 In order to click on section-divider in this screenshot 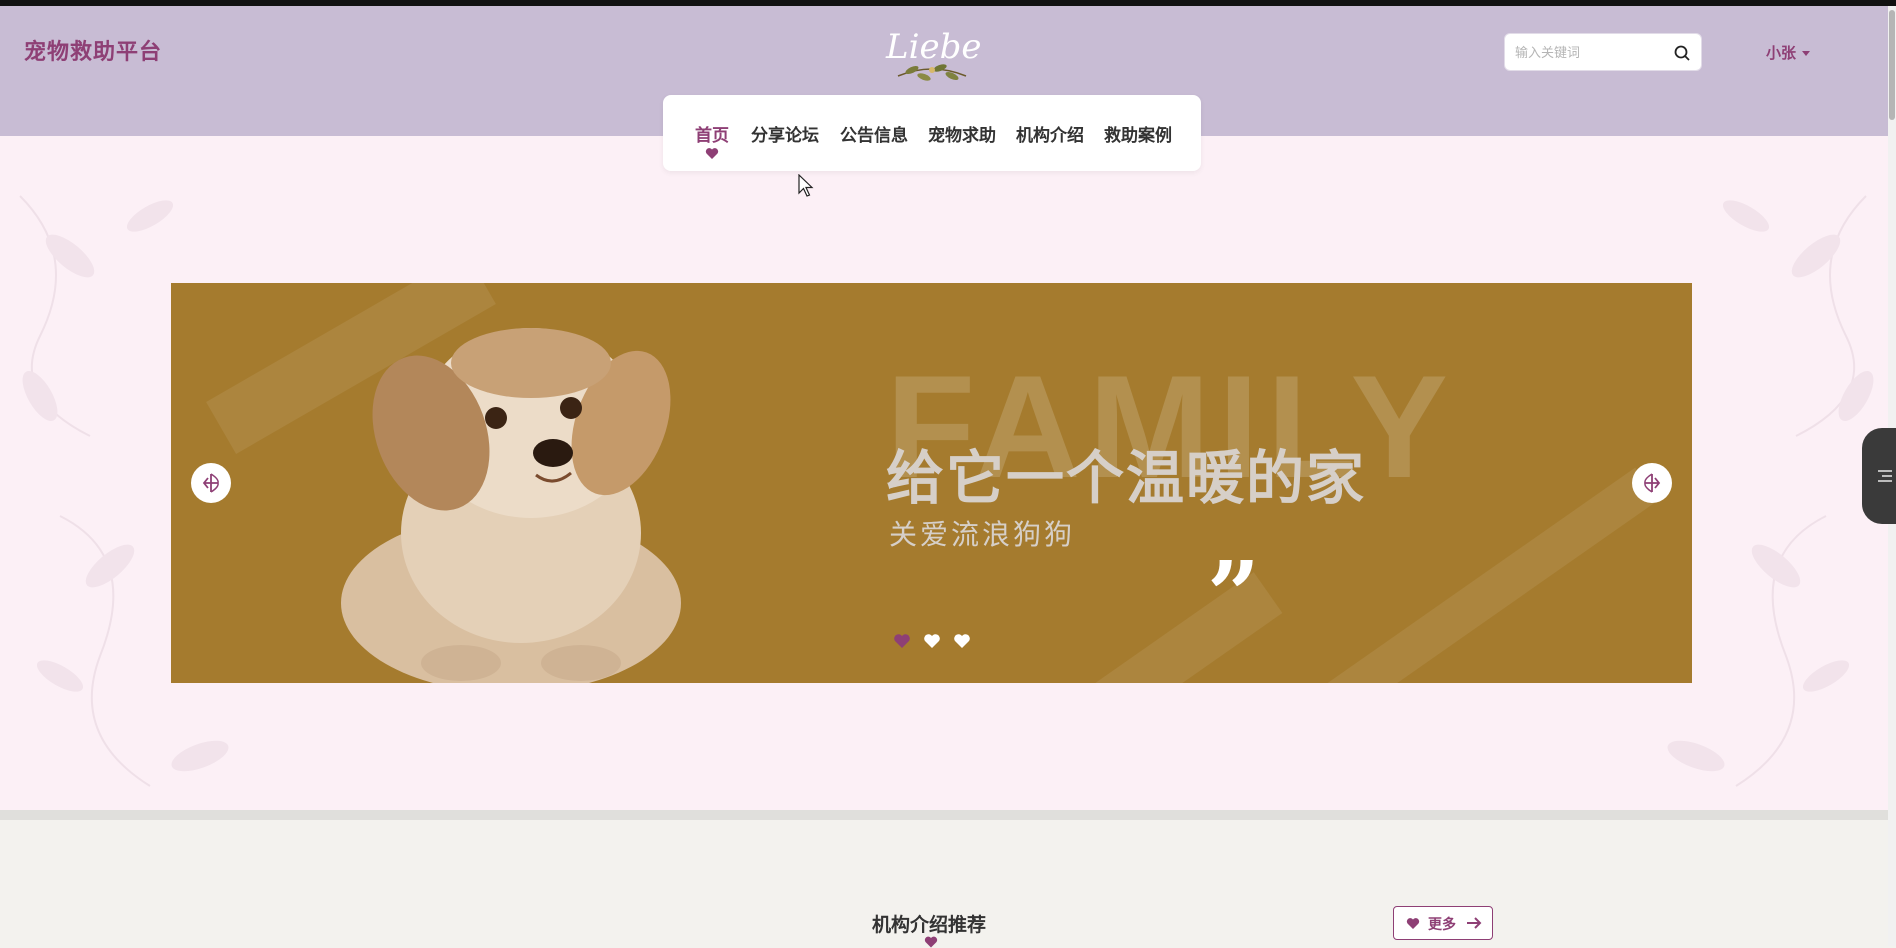, I will do `click(948, 815)`.